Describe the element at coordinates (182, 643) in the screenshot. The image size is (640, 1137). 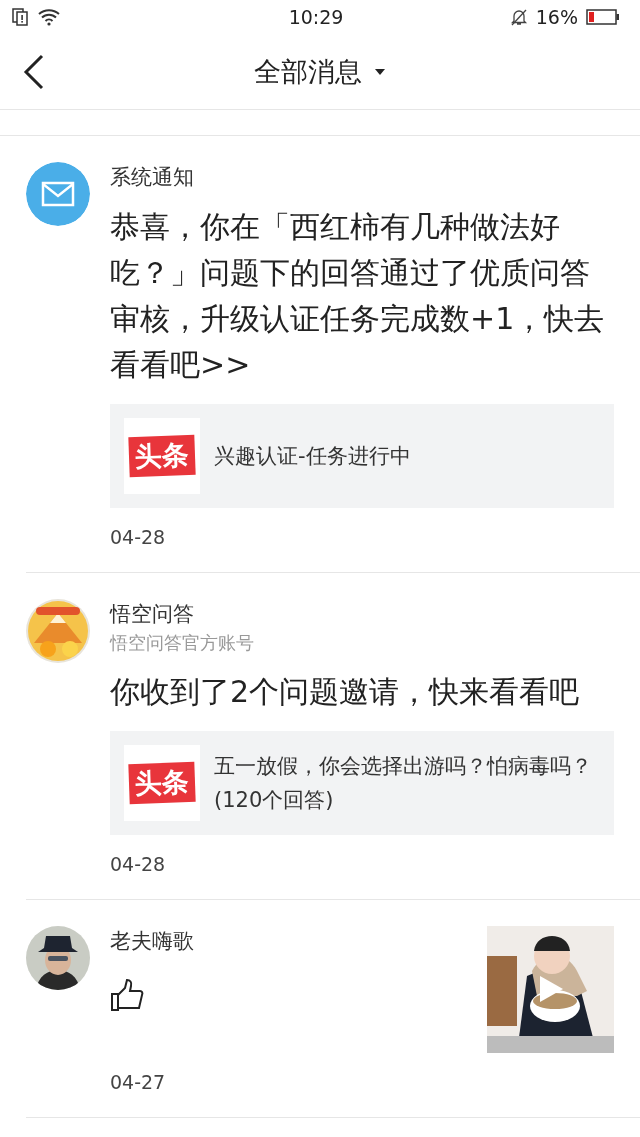
I see `account-description: 悟空问答官方账号` at that location.